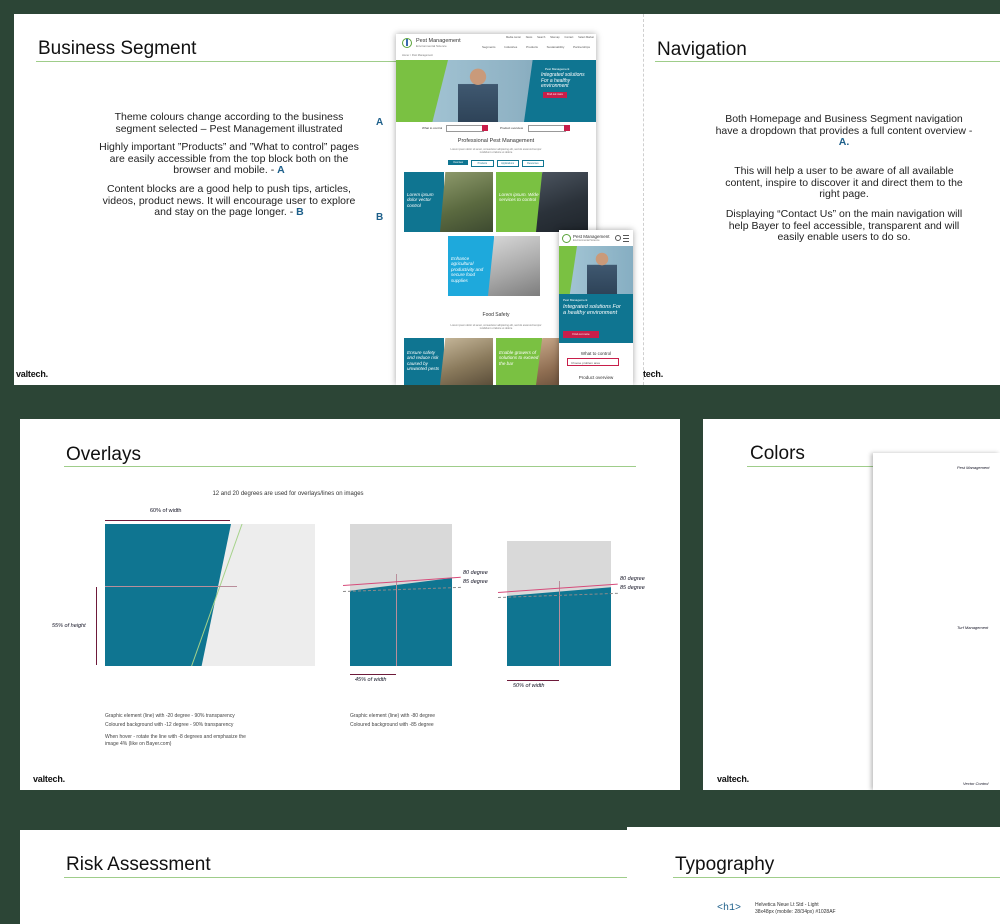 The width and height of the screenshot is (1000, 924). I want to click on search-button, so click(485, 128).